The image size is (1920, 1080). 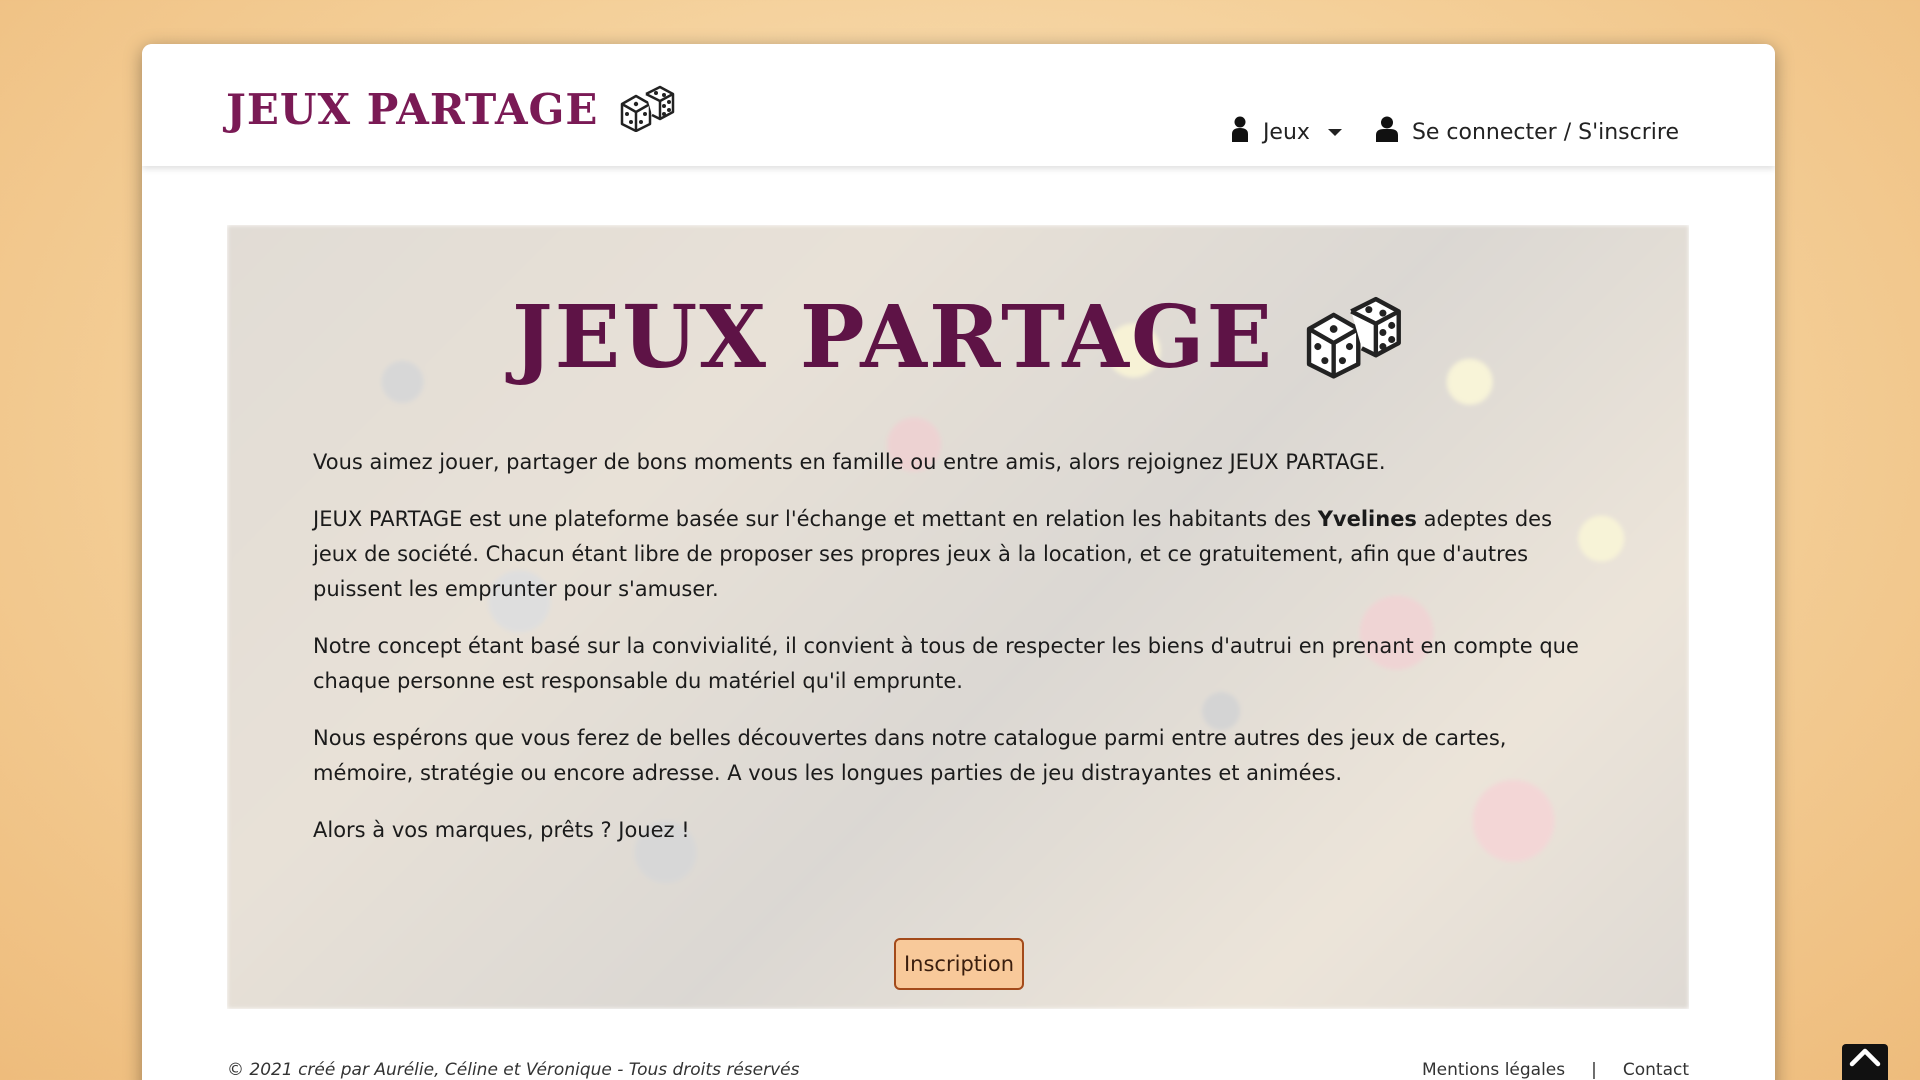 What do you see at coordinates (501, 830) in the screenshot?
I see `closing-paragraph: Alors à vos marques, prêts ? Jouez !` at bounding box center [501, 830].